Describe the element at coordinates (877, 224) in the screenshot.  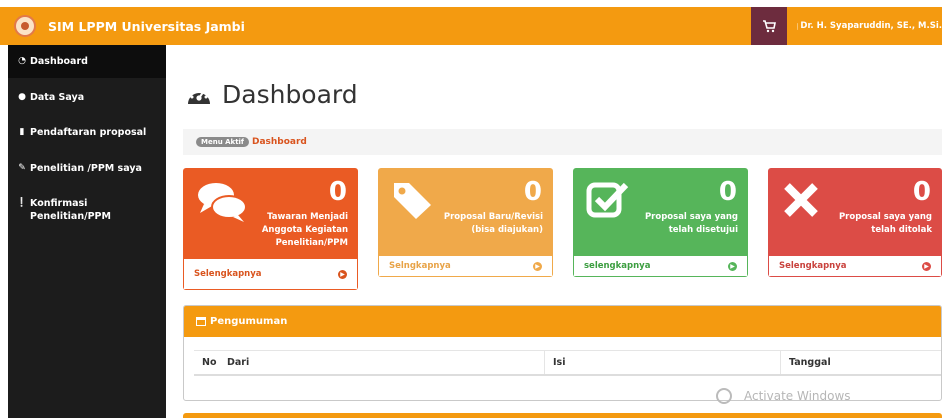
I see `card-label: Proposal saya yang telah ditolak` at that location.